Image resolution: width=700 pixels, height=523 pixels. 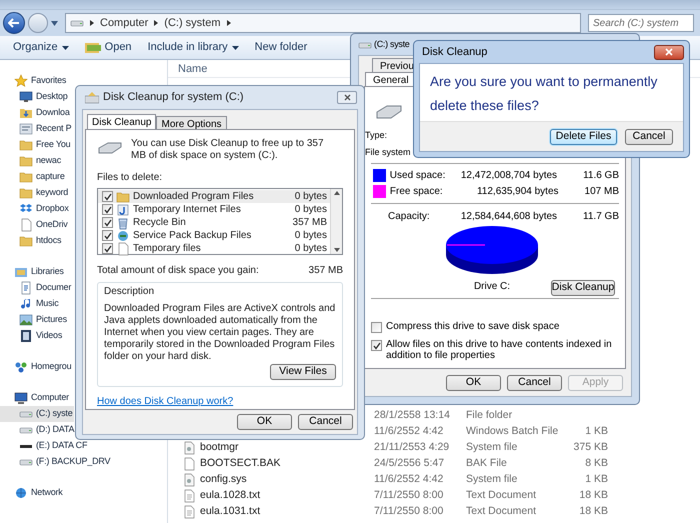 What do you see at coordinates (641, 23) in the screenshot?
I see `search-field: Search (C:) system` at bounding box center [641, 23].